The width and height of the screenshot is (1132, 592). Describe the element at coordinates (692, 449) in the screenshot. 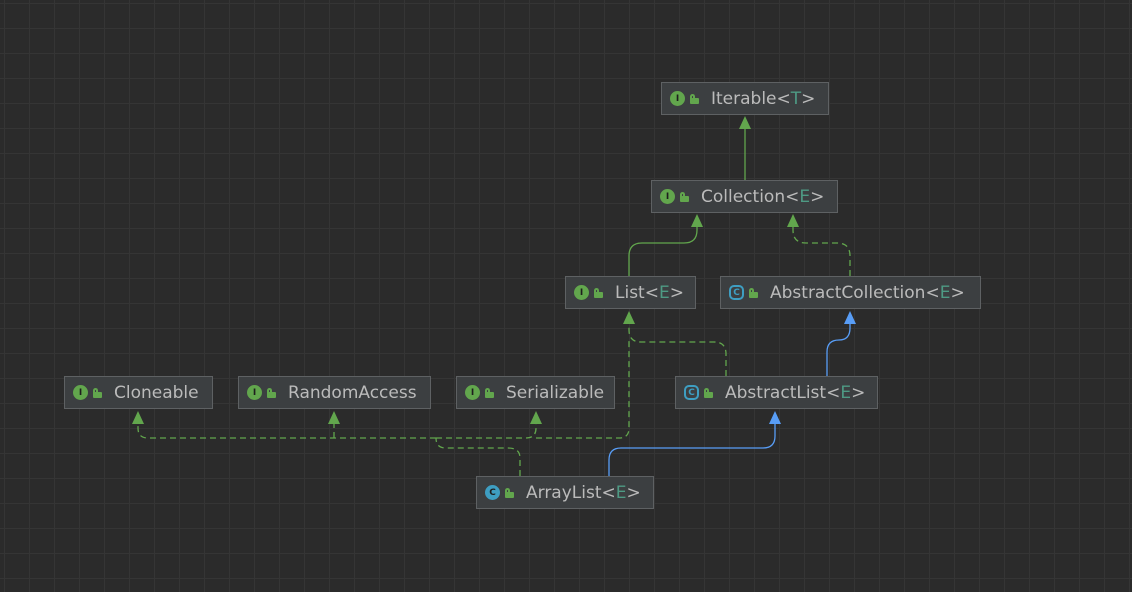

I see `edge-arraylist-extends-abstractlist` at that location.